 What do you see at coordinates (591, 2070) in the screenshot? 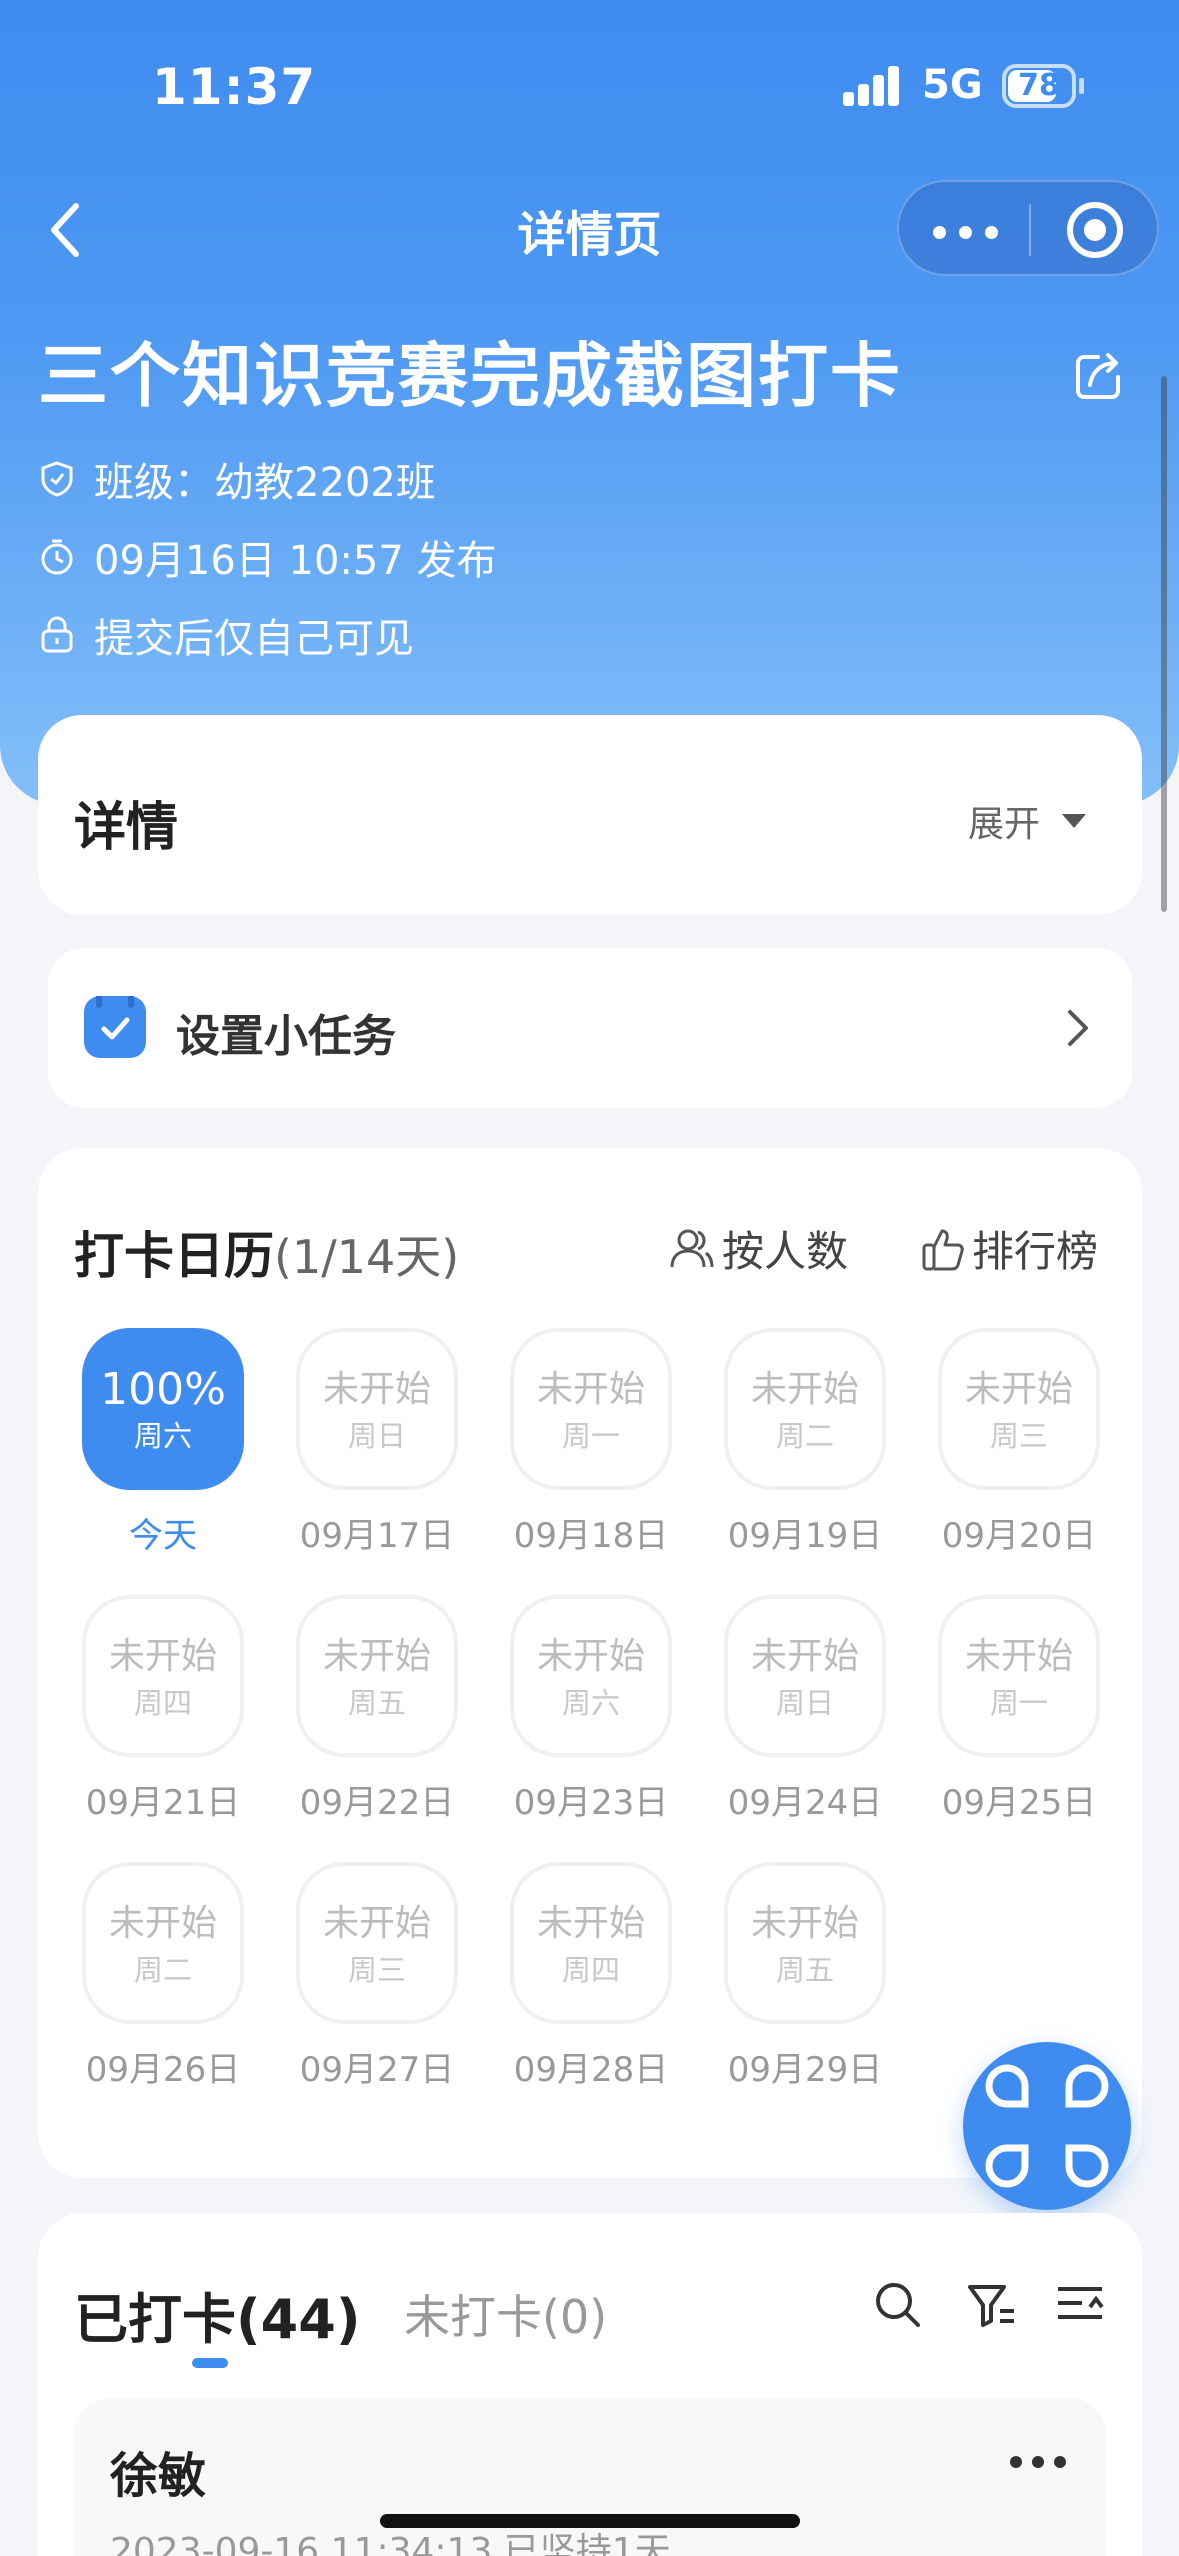
I see `day-date: 09月28日` at bounding box center [591, 2070].